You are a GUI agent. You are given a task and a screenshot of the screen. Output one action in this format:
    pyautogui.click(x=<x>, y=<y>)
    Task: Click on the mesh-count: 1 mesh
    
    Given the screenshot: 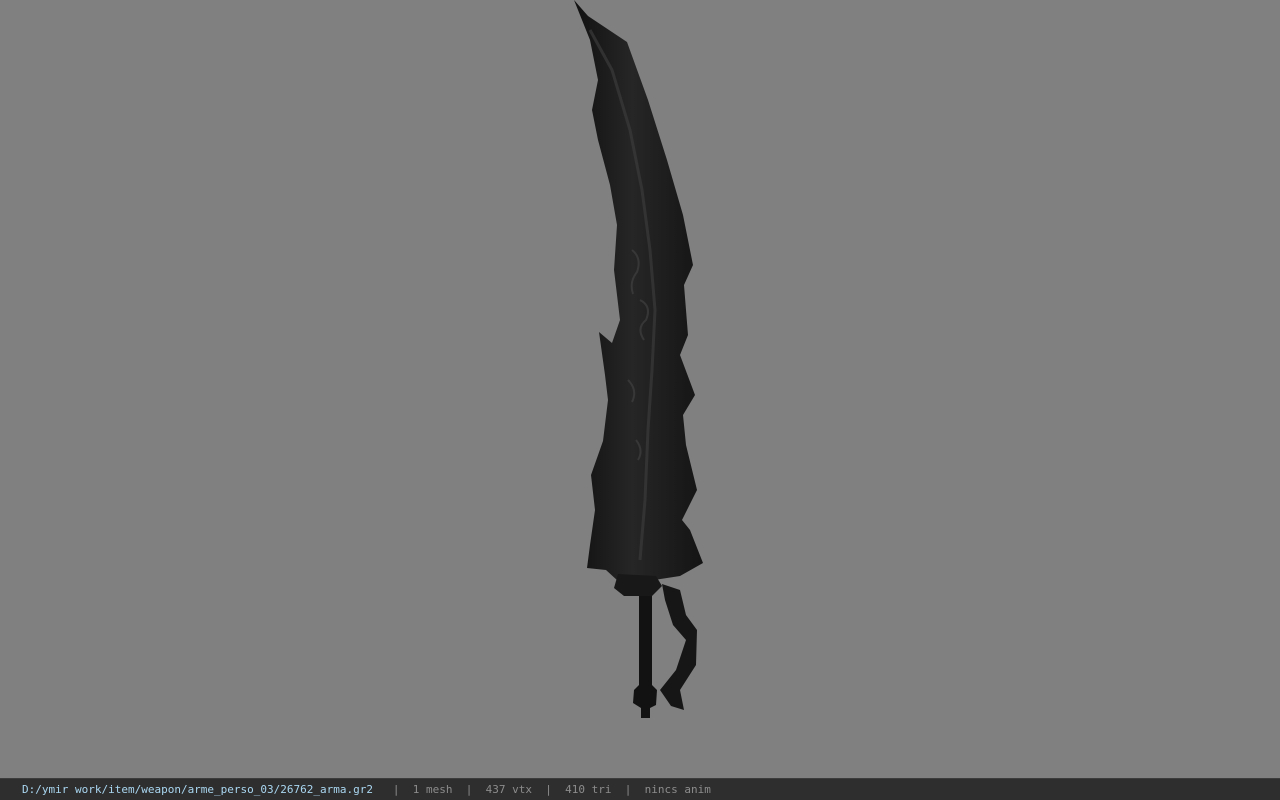 What is the action you would take?
    pyautogui.click(x=432, y=789)
    